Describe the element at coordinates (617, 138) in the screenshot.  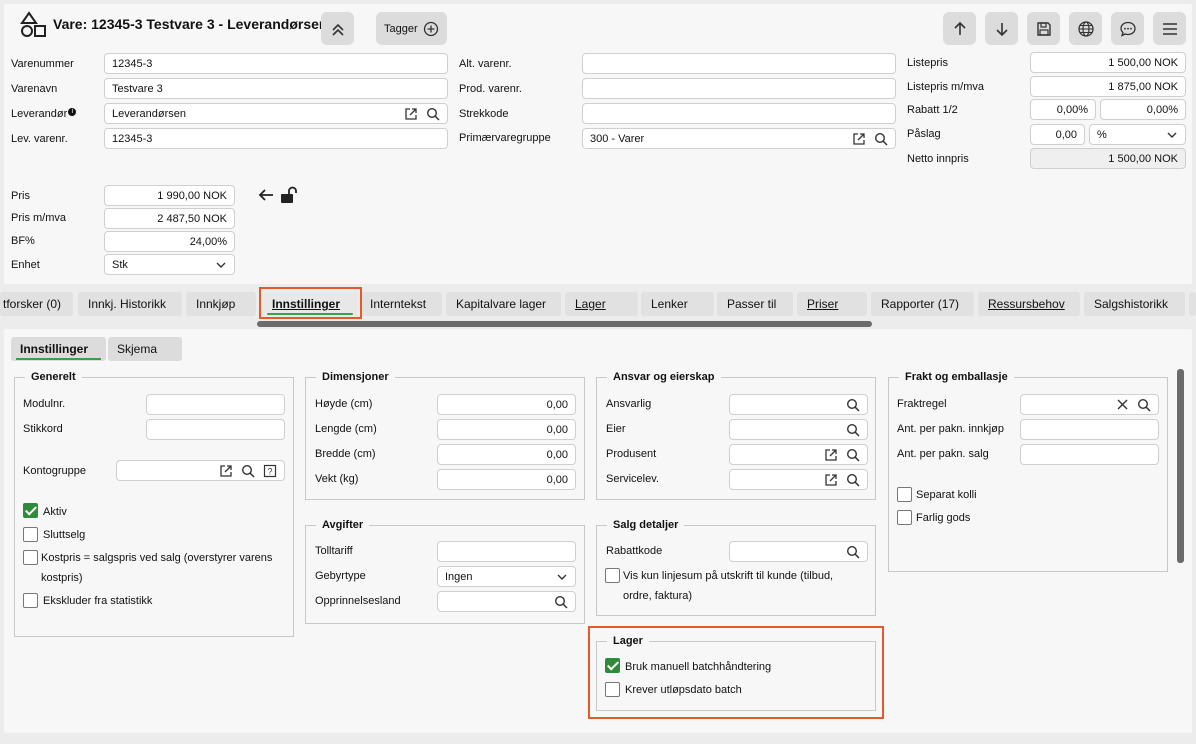
I see `primaervaregruppe-value: 300 - Varer` at that location.